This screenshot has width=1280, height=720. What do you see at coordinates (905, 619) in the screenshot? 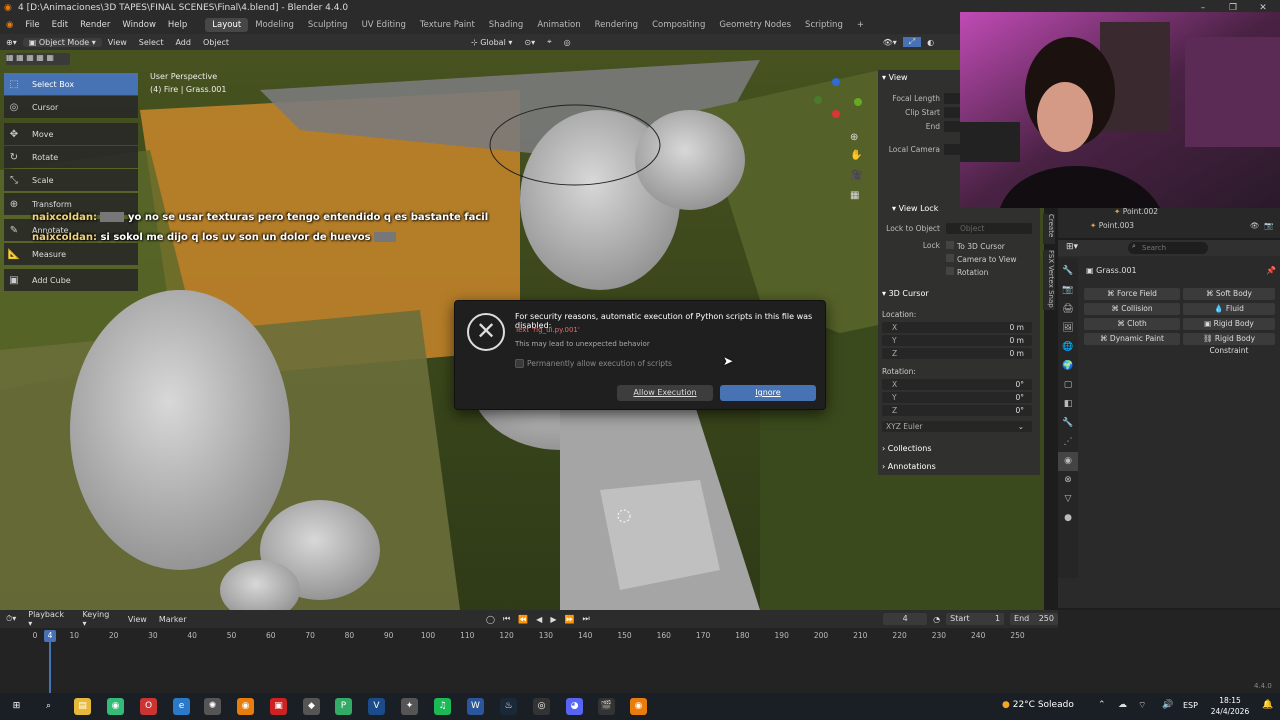
I see `current-frame-field: 4` at bounding box center [905, 619].